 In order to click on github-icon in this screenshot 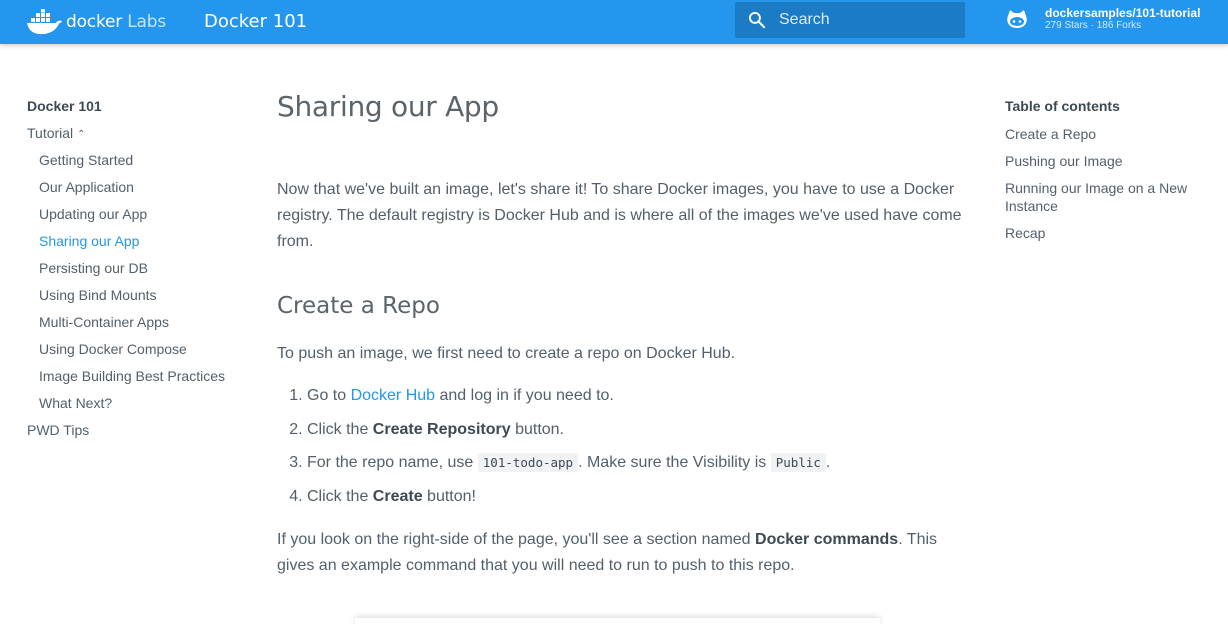, I will do `click(1017, 19)`.